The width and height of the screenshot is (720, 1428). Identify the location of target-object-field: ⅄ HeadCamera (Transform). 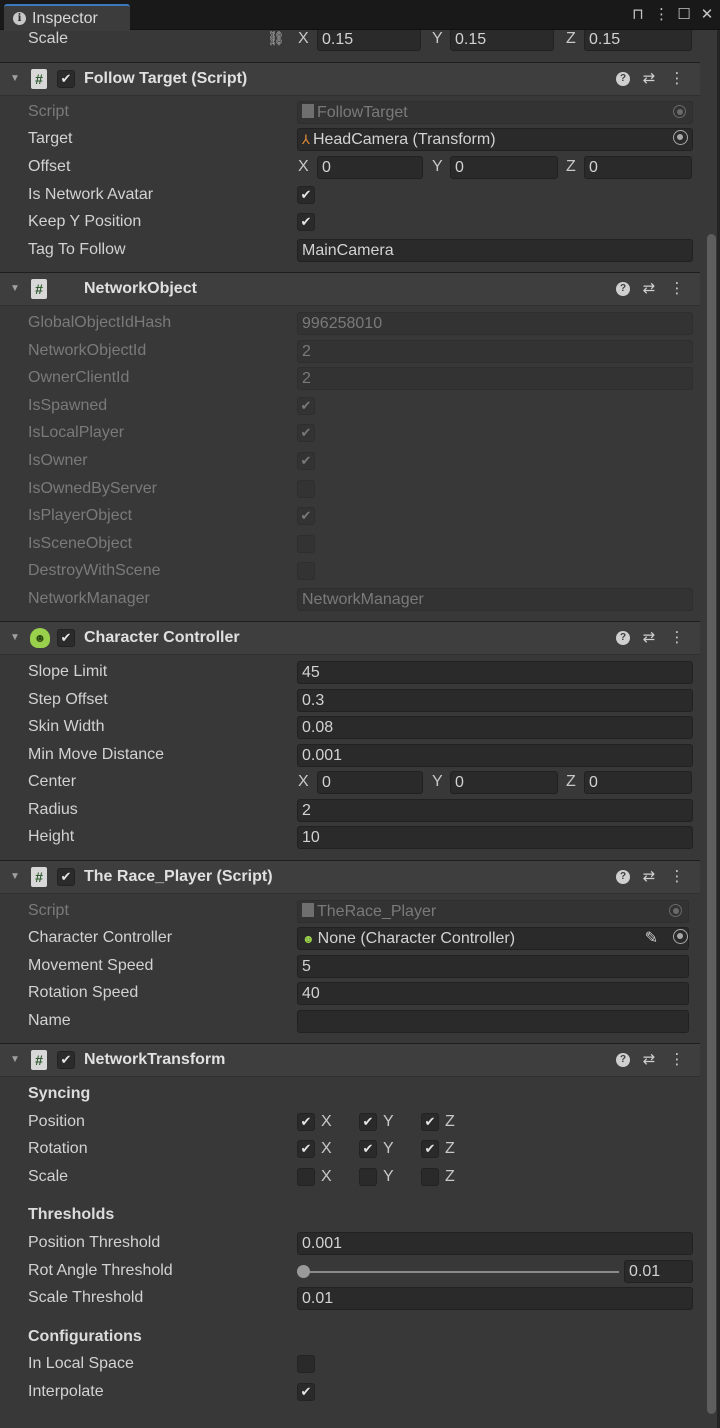
(495, 139).